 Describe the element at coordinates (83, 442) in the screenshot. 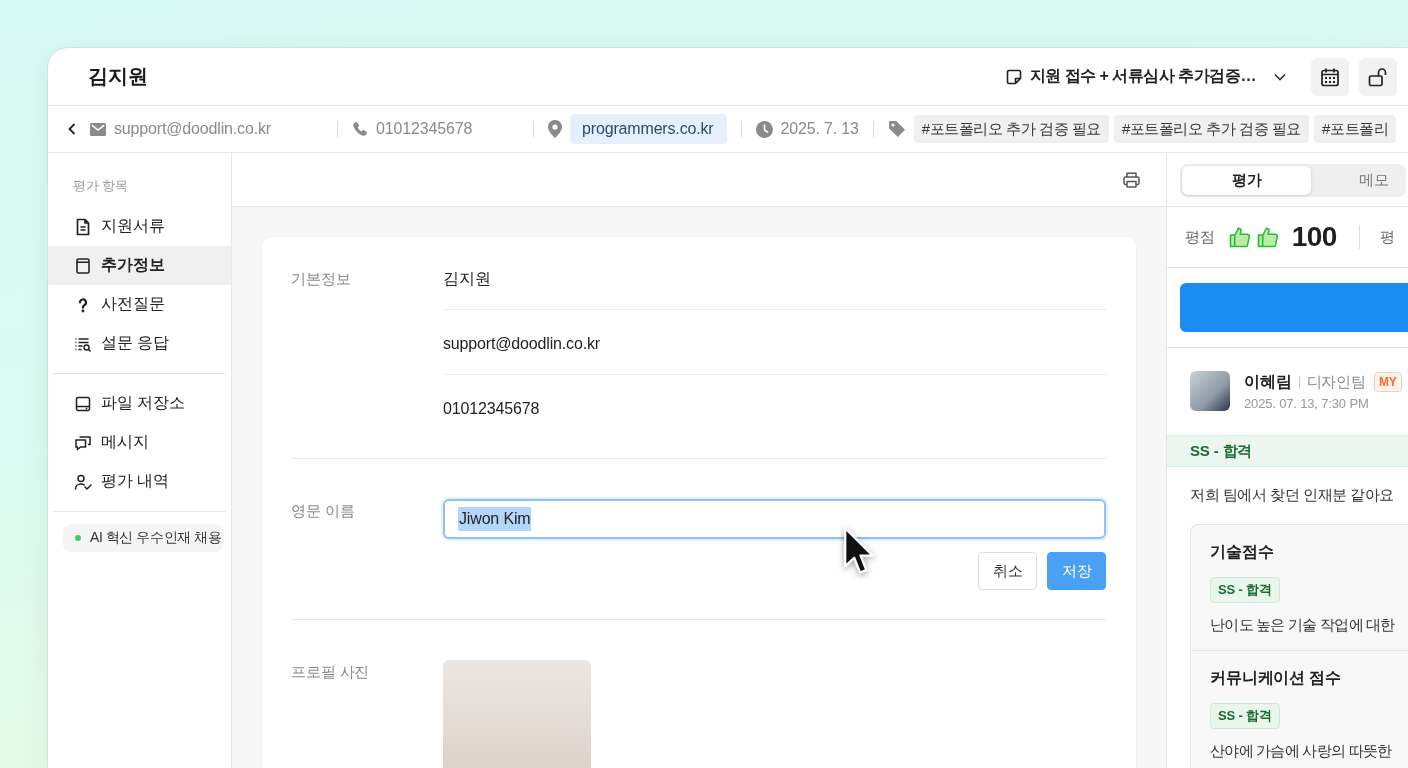

I see `chat-bubbles-icon` at that location.